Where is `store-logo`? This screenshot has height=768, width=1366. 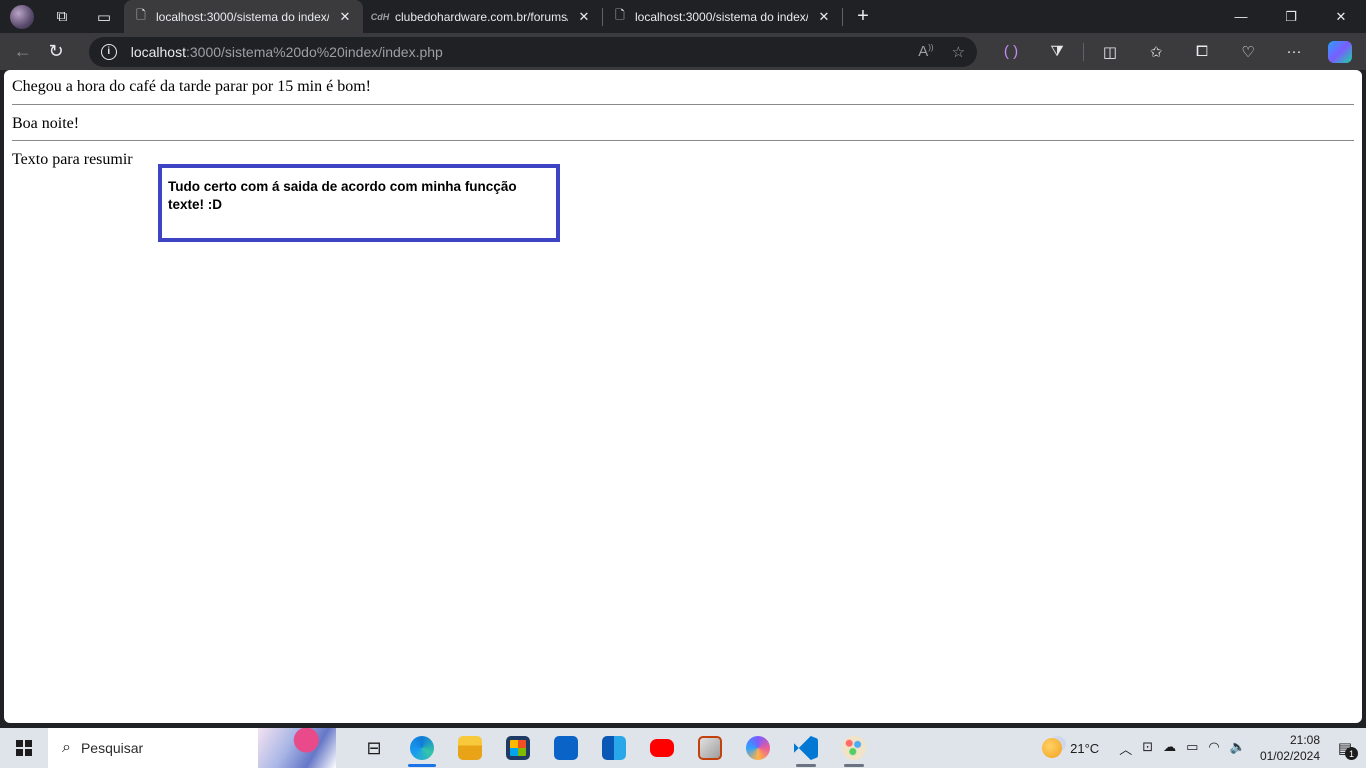 store-logo is located at coordinates (518, 748).